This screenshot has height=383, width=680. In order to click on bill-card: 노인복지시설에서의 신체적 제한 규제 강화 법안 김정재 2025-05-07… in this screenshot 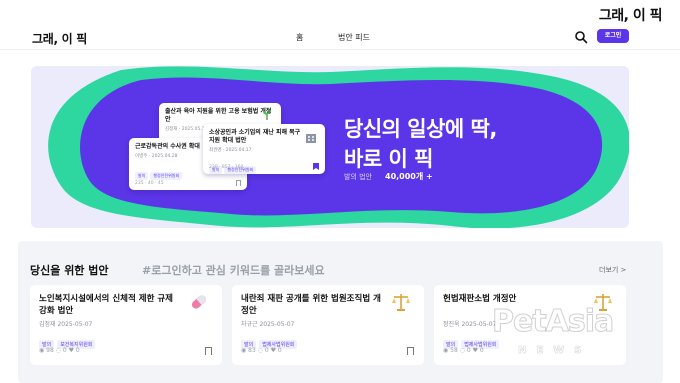, I will do `click(126, 325)`.